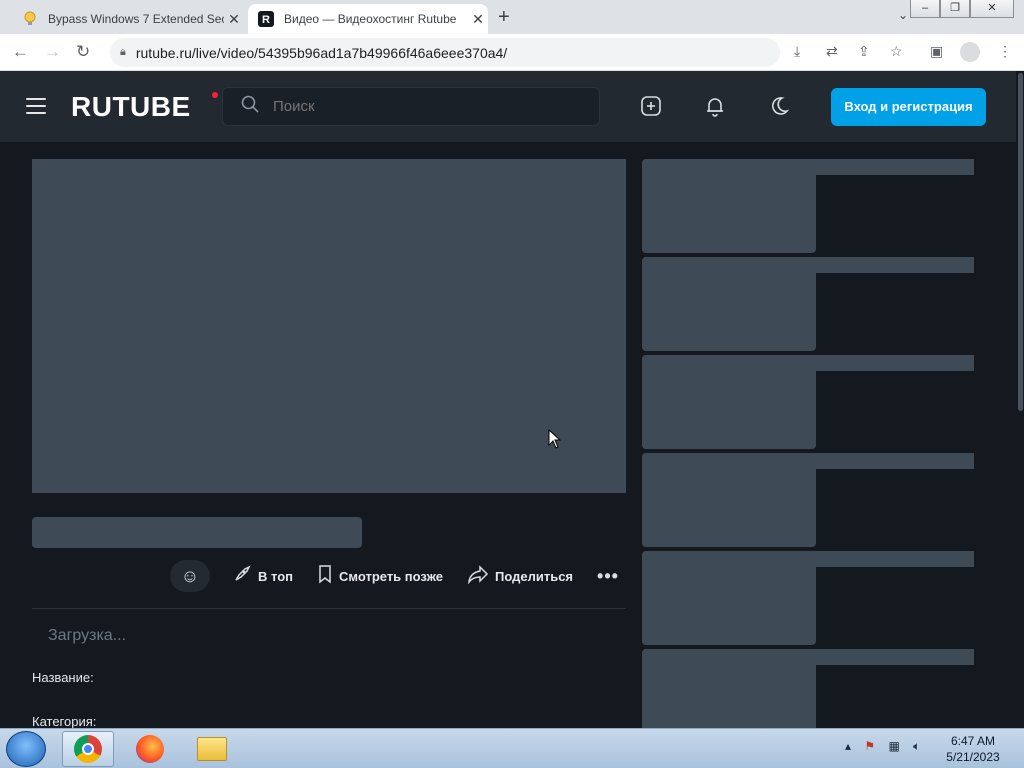  I want to click on tab-title: Видео — Видеохостинг Rutube, so click(370, 19).